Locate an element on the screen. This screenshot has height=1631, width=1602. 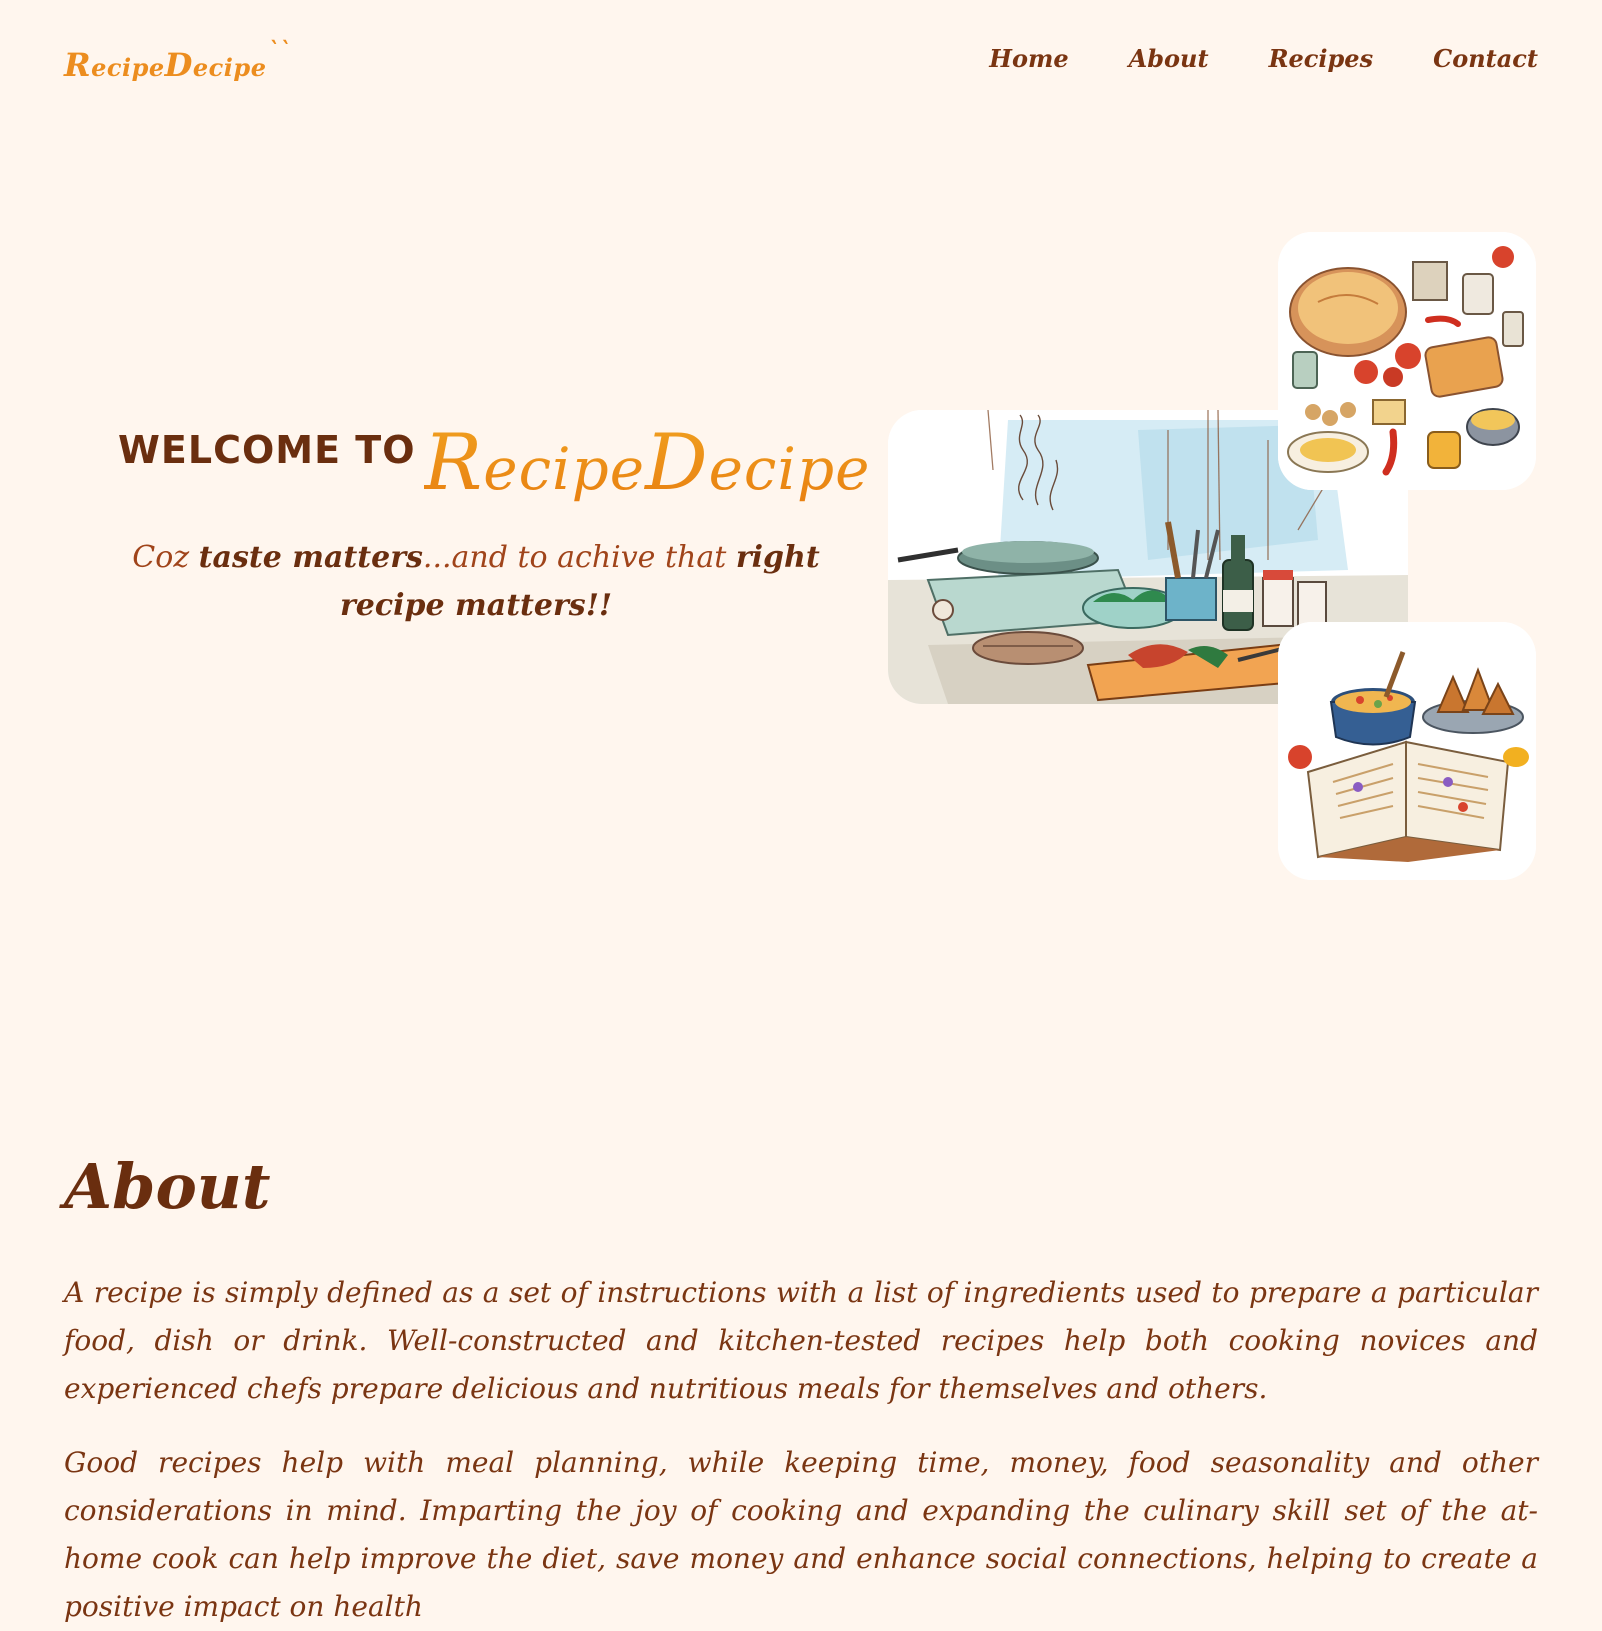
nav-home-link: Home is located at coordinates (1028, 58).